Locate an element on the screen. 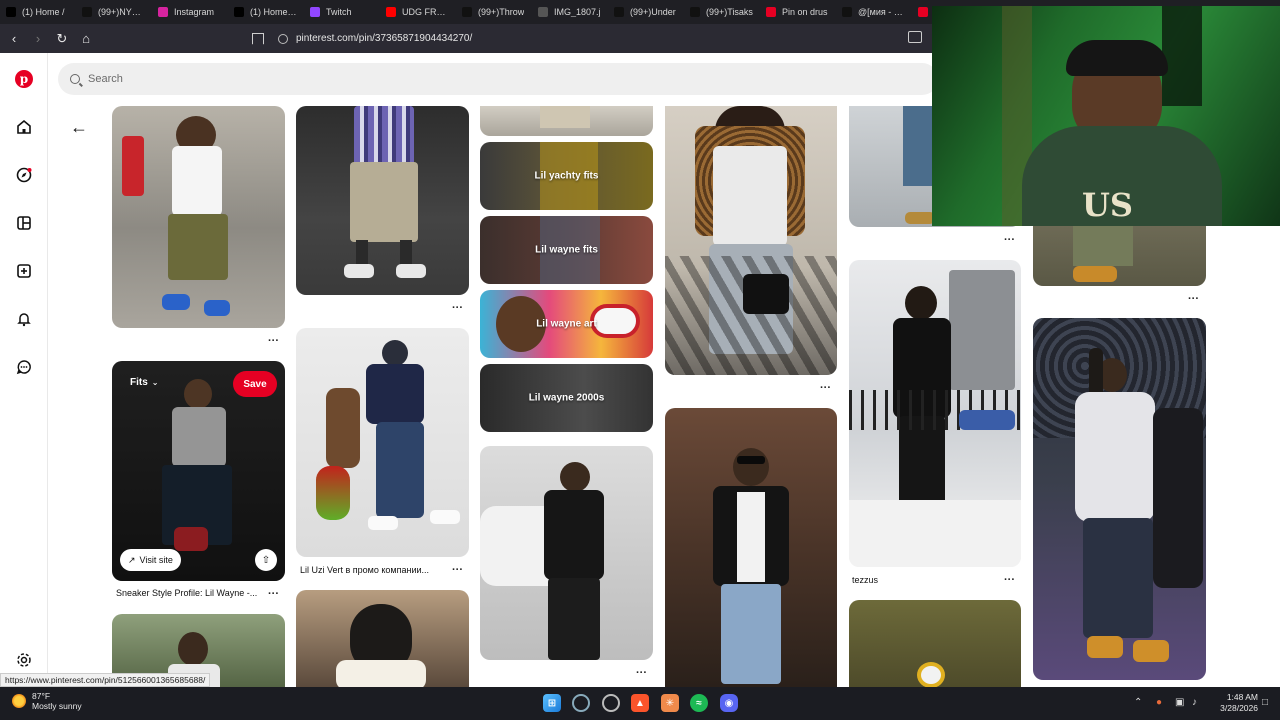 Image resolution: width=1280 pixels, height=720 pixels. save-button: Save is located at coordinates (255, 384).